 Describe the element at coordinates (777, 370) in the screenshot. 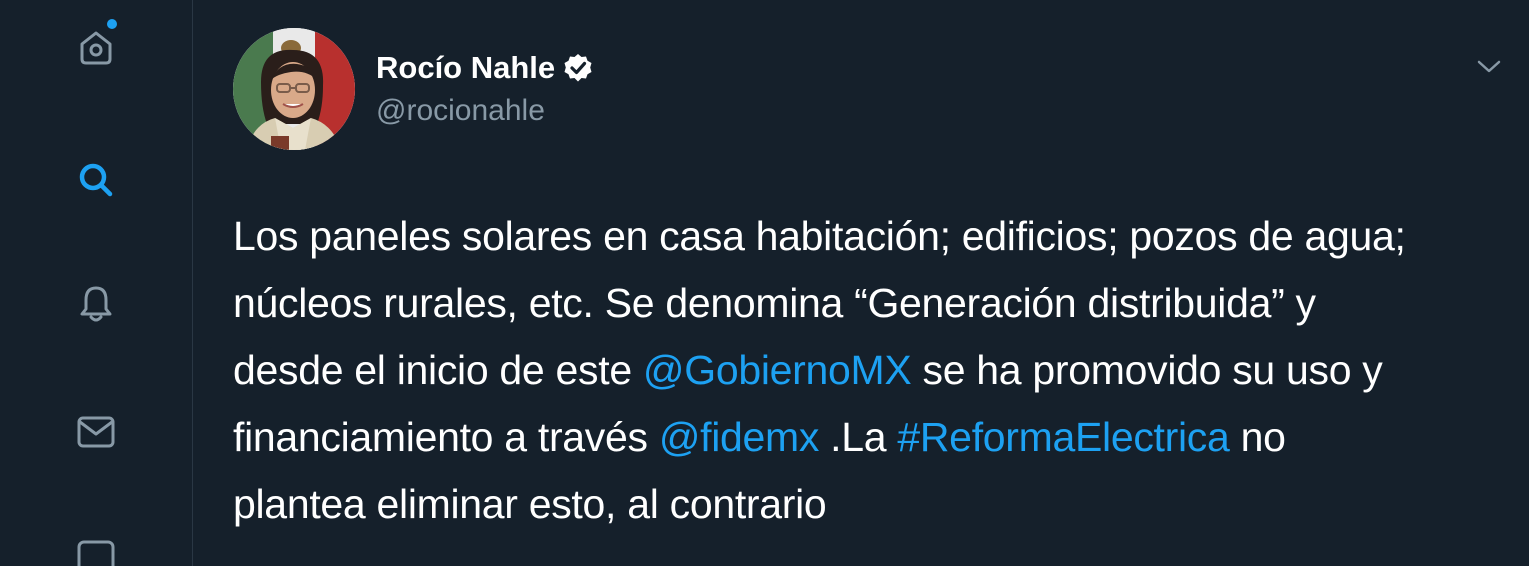

I see `mention-link-gobiernomx: @GobiernoMX` at that location.